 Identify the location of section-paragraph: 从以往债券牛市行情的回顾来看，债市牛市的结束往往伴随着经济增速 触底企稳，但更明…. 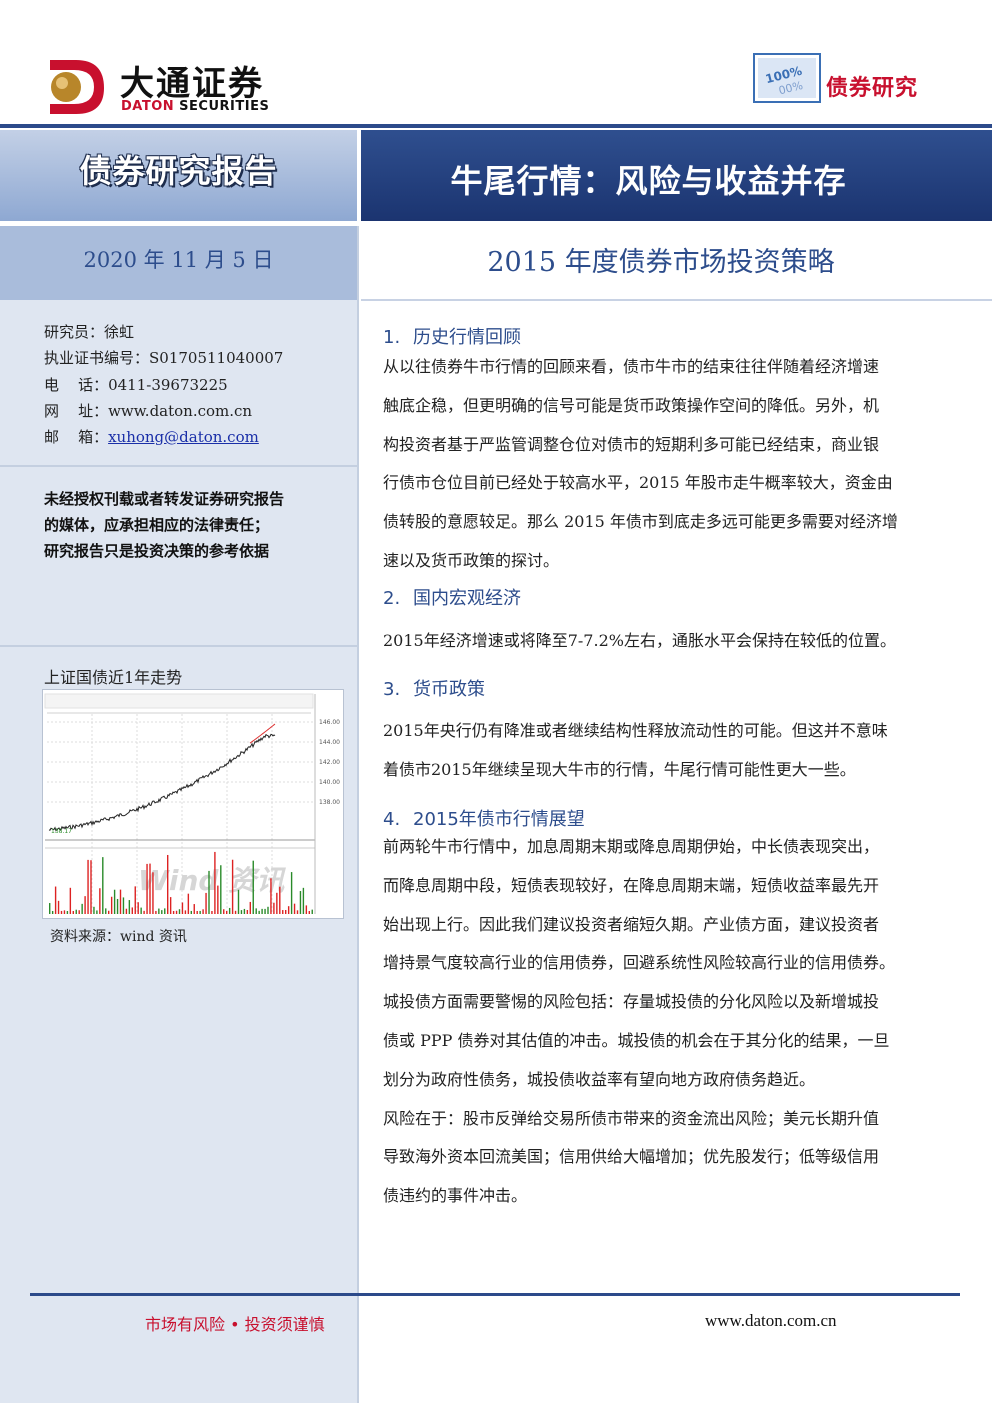
(659, 464).